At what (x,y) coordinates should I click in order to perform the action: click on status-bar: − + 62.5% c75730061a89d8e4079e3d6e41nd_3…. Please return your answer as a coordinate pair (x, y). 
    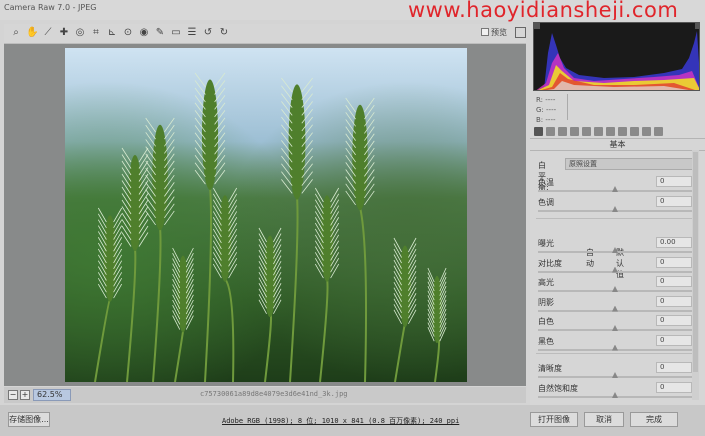
    Looking at the image, I should click on (265, 395).